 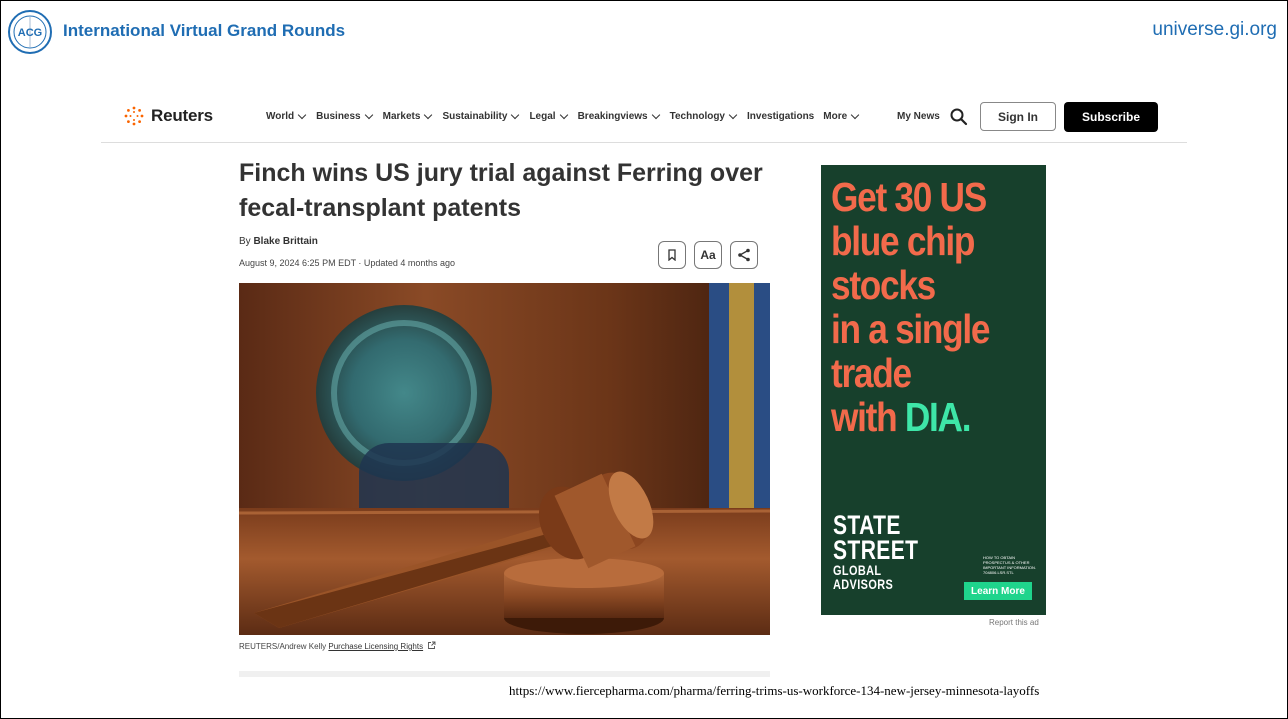 I want to click on ad-line-prefix: with, so click(x=868, y=417).